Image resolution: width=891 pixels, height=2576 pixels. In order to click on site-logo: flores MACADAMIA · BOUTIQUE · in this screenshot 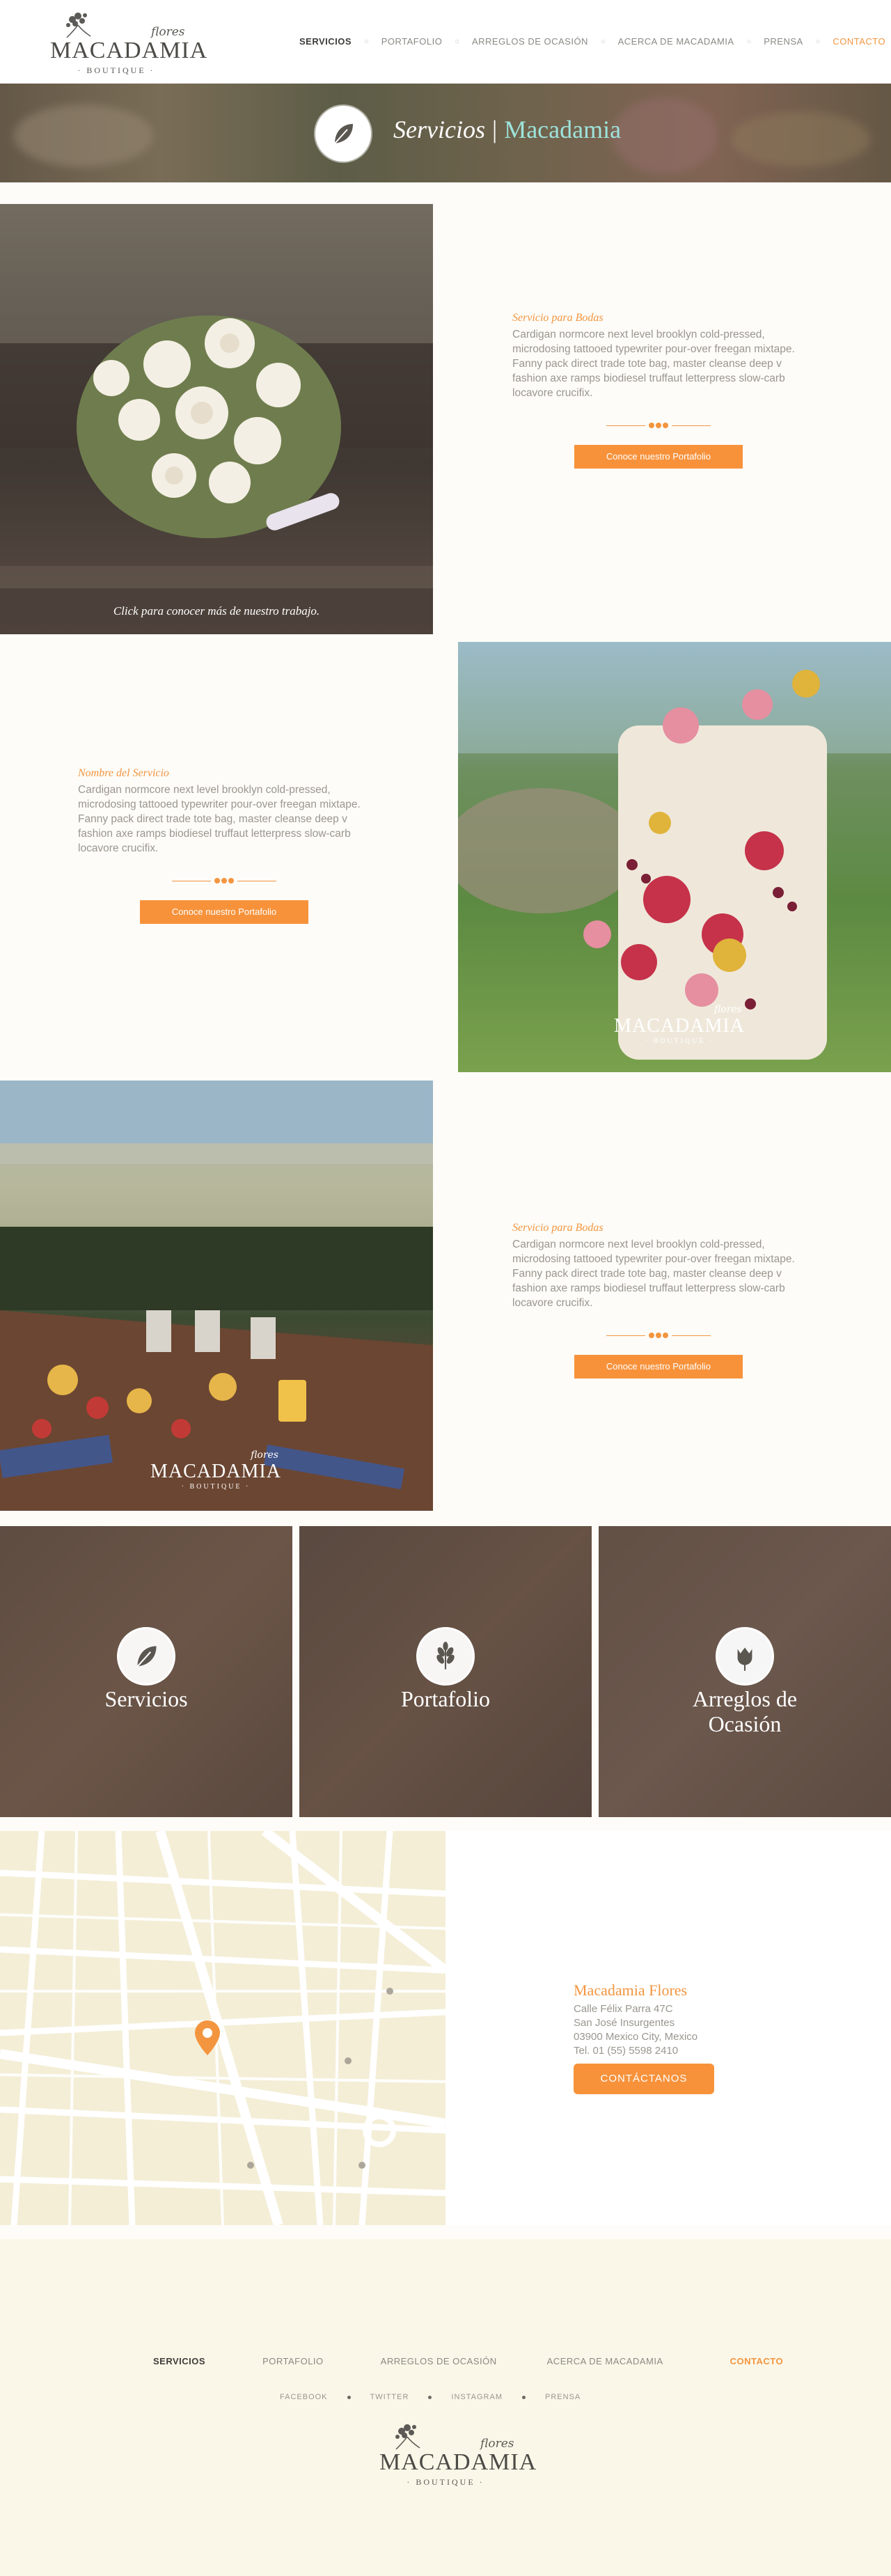, I will do `click(129, 42)`.